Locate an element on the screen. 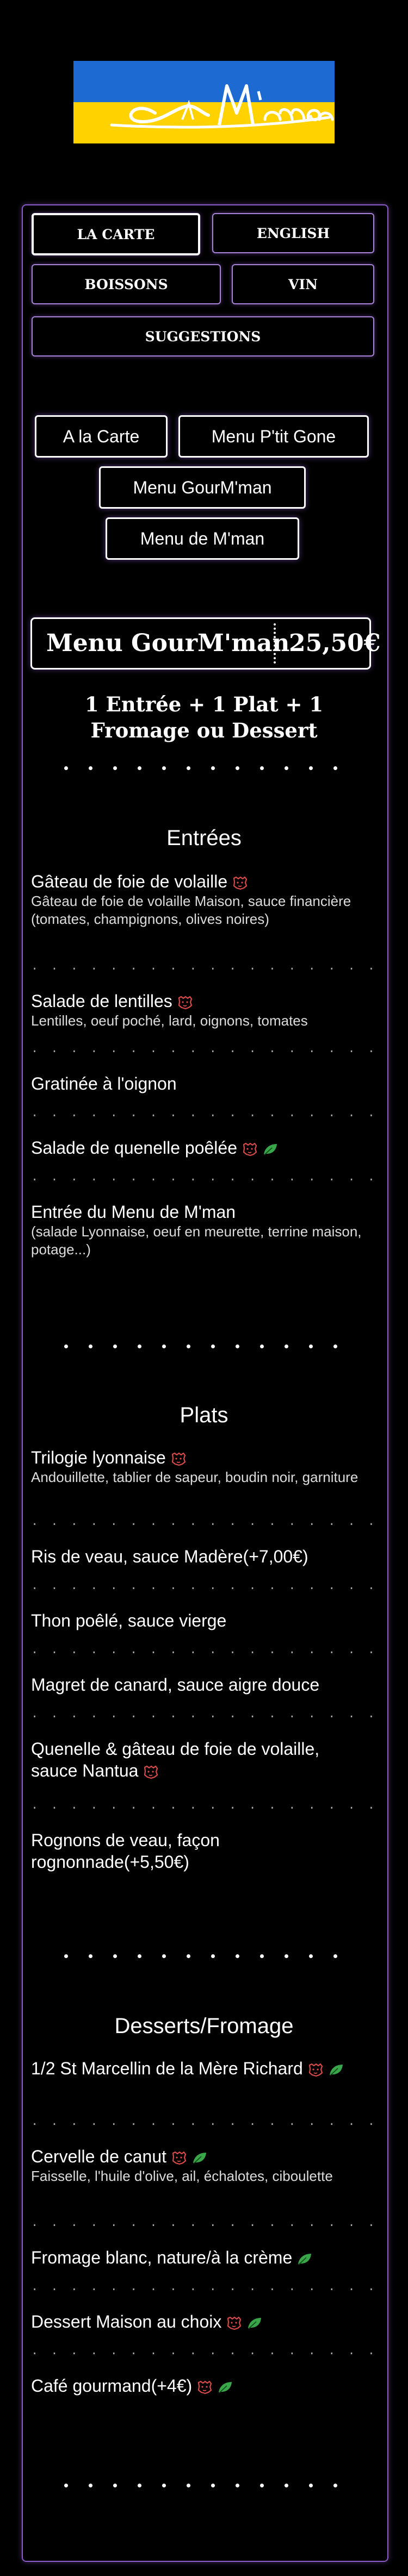  menu-item-name: Gratinée à l'oignon is located at coordinates (199, 1084).